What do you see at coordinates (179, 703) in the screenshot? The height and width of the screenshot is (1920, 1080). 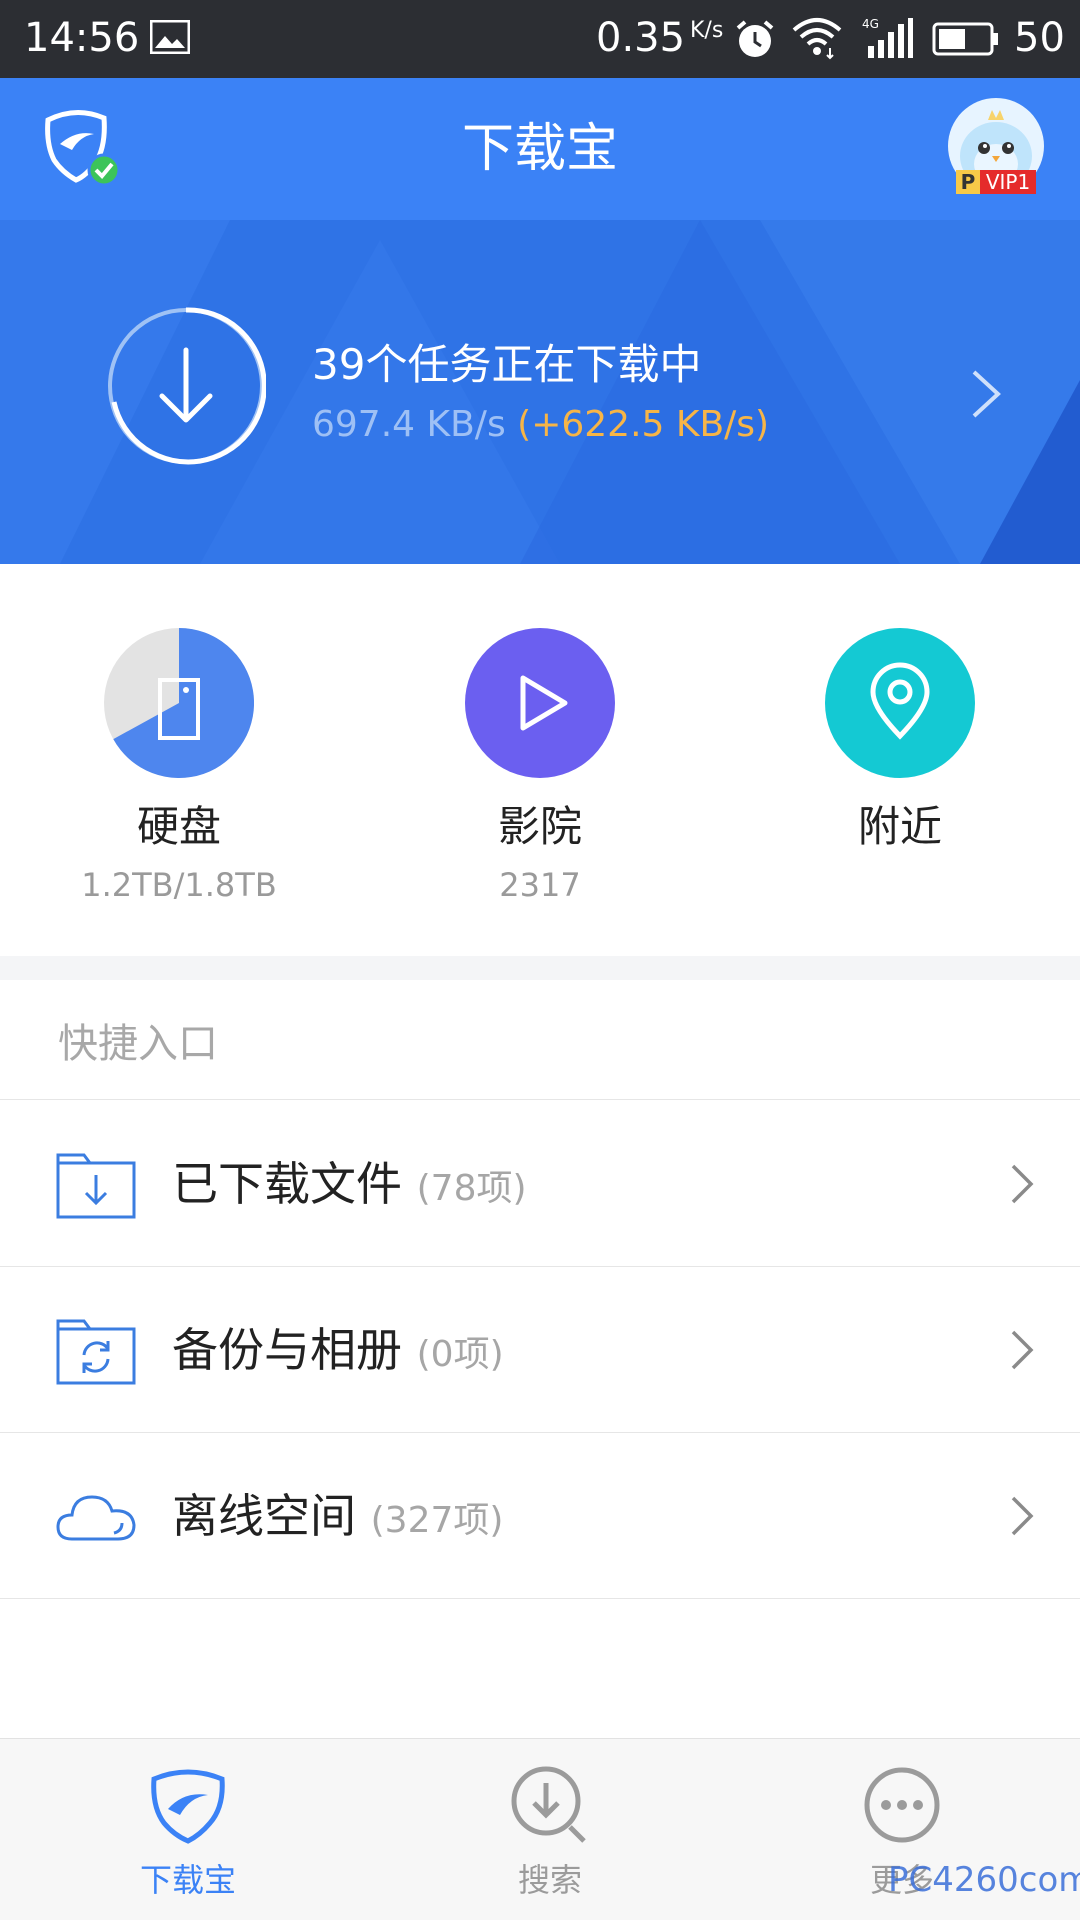 I see `disk-icon` at bounding box center [179, 703].